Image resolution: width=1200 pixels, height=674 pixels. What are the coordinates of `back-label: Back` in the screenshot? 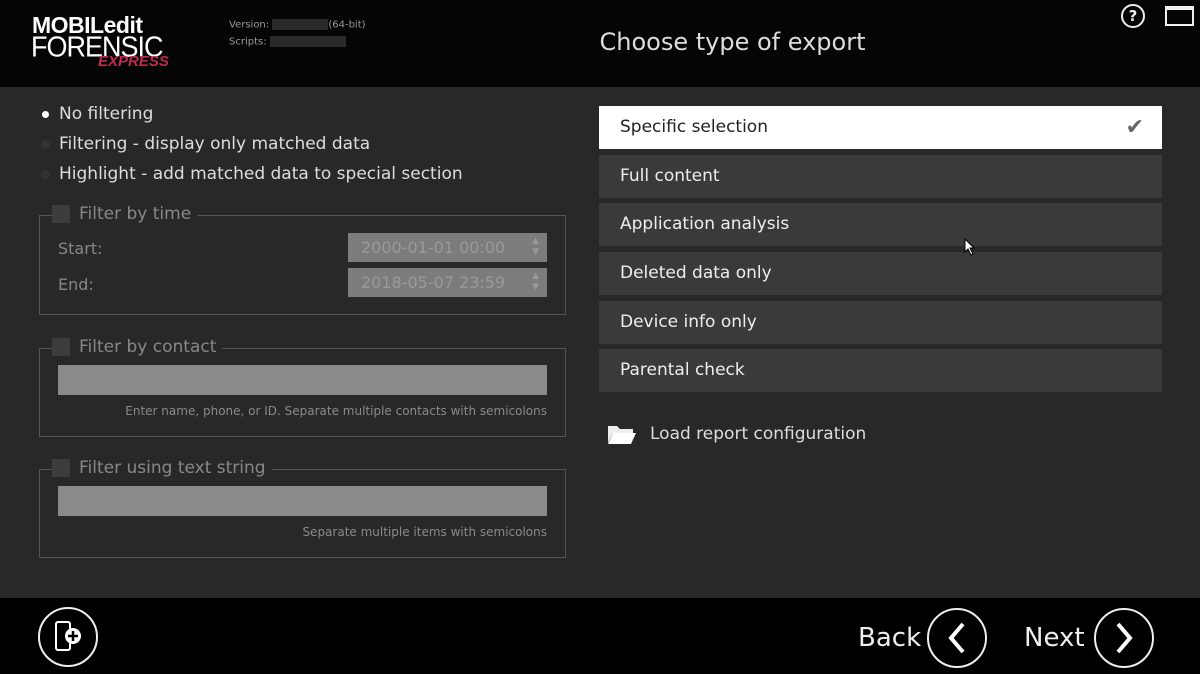 It's located at (889, 638).